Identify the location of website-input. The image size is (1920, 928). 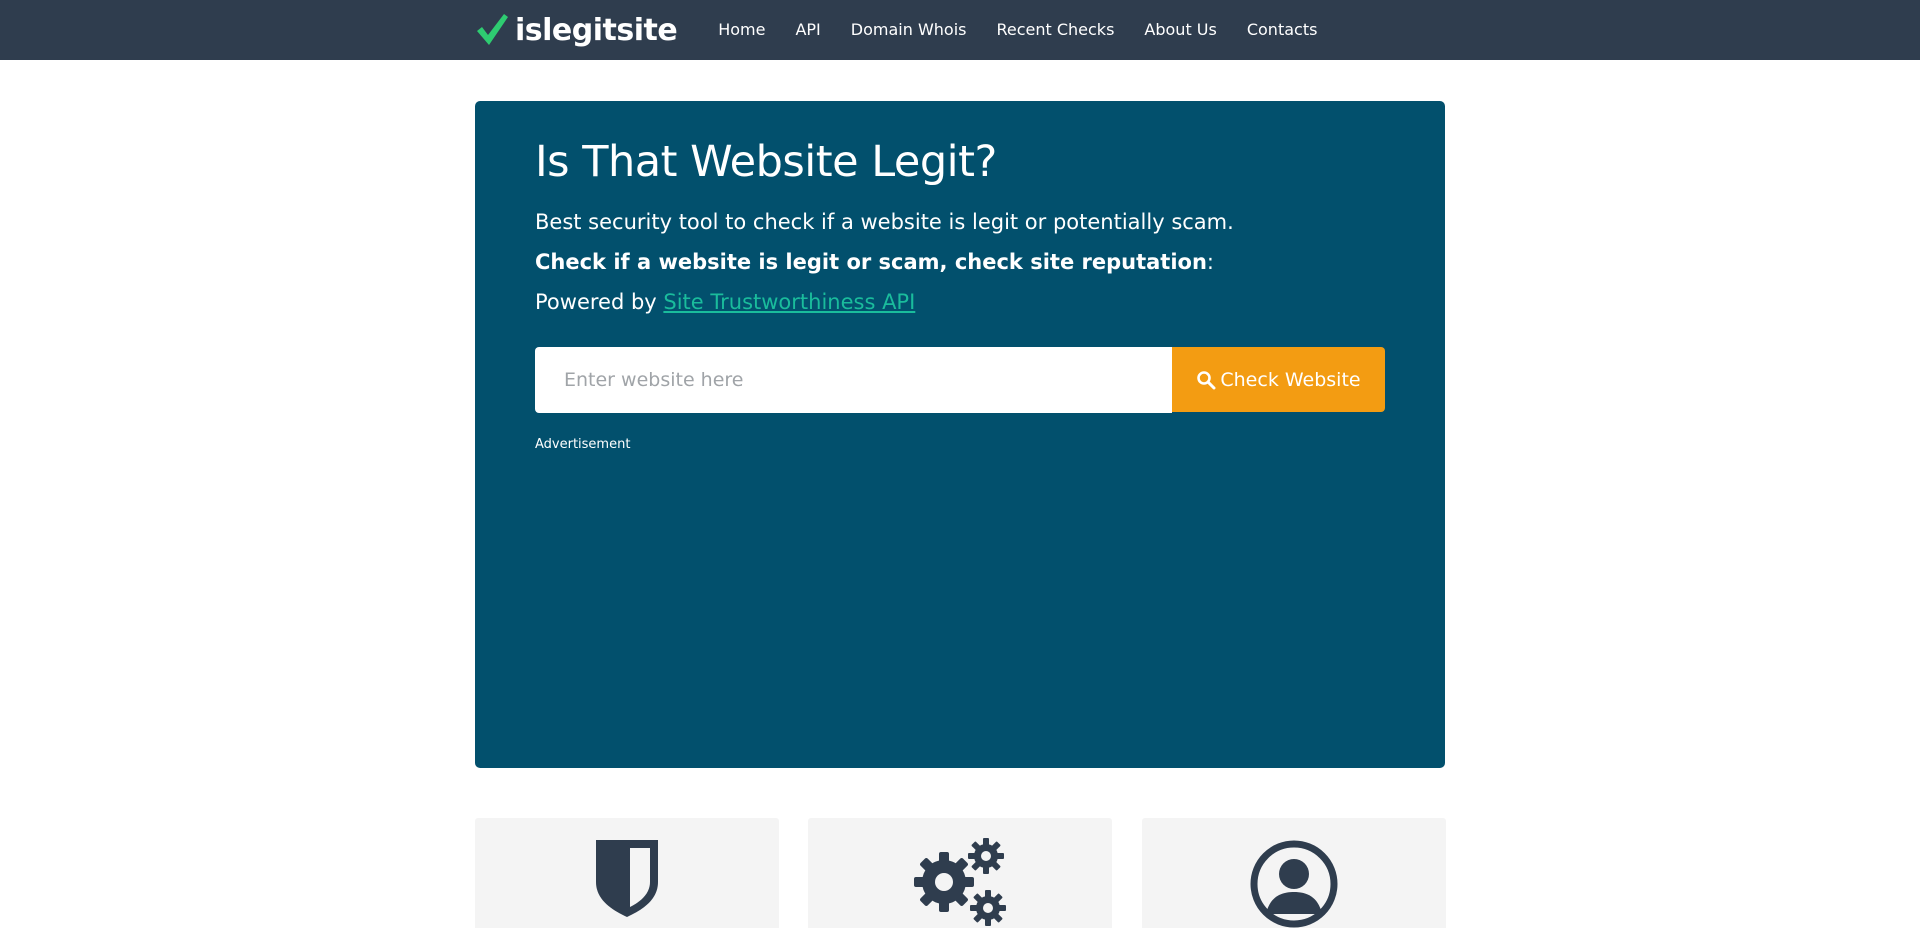
(853, 380).